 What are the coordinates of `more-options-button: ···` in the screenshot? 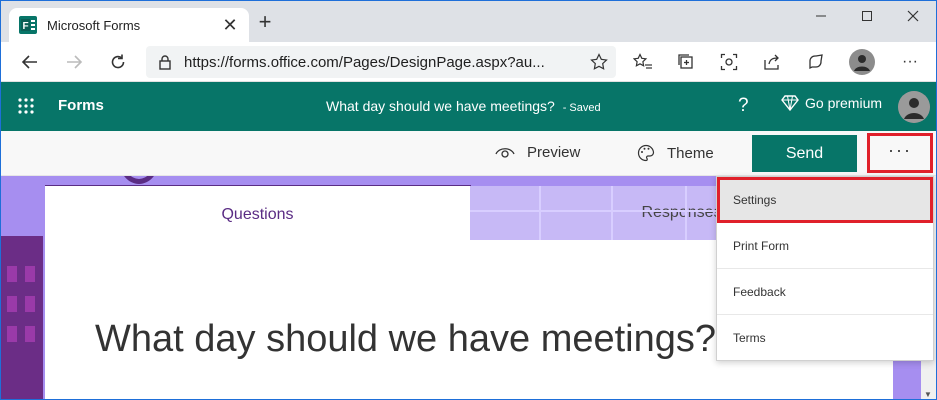 It's located at (900, 153).